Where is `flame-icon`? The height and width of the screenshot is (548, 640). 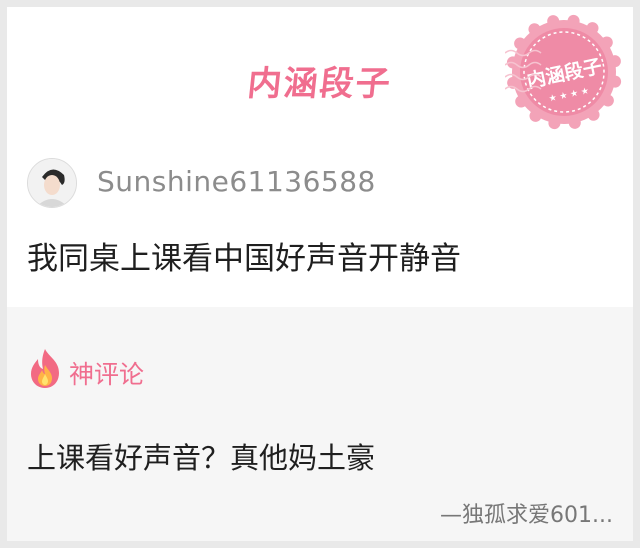 flame-icon is located at coordinates (45, 368).